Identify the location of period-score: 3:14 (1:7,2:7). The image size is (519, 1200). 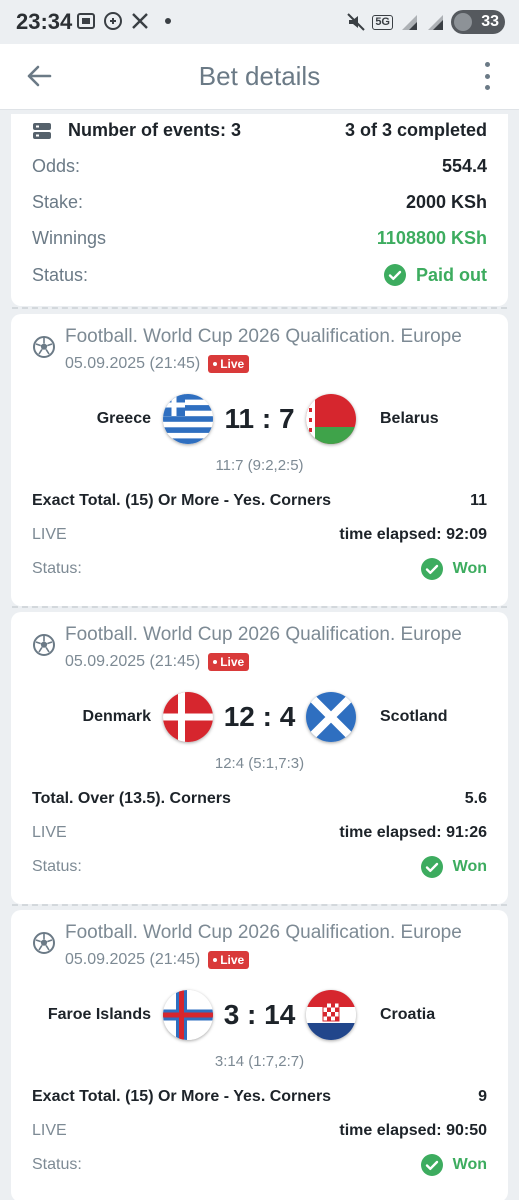
(259, 1061).